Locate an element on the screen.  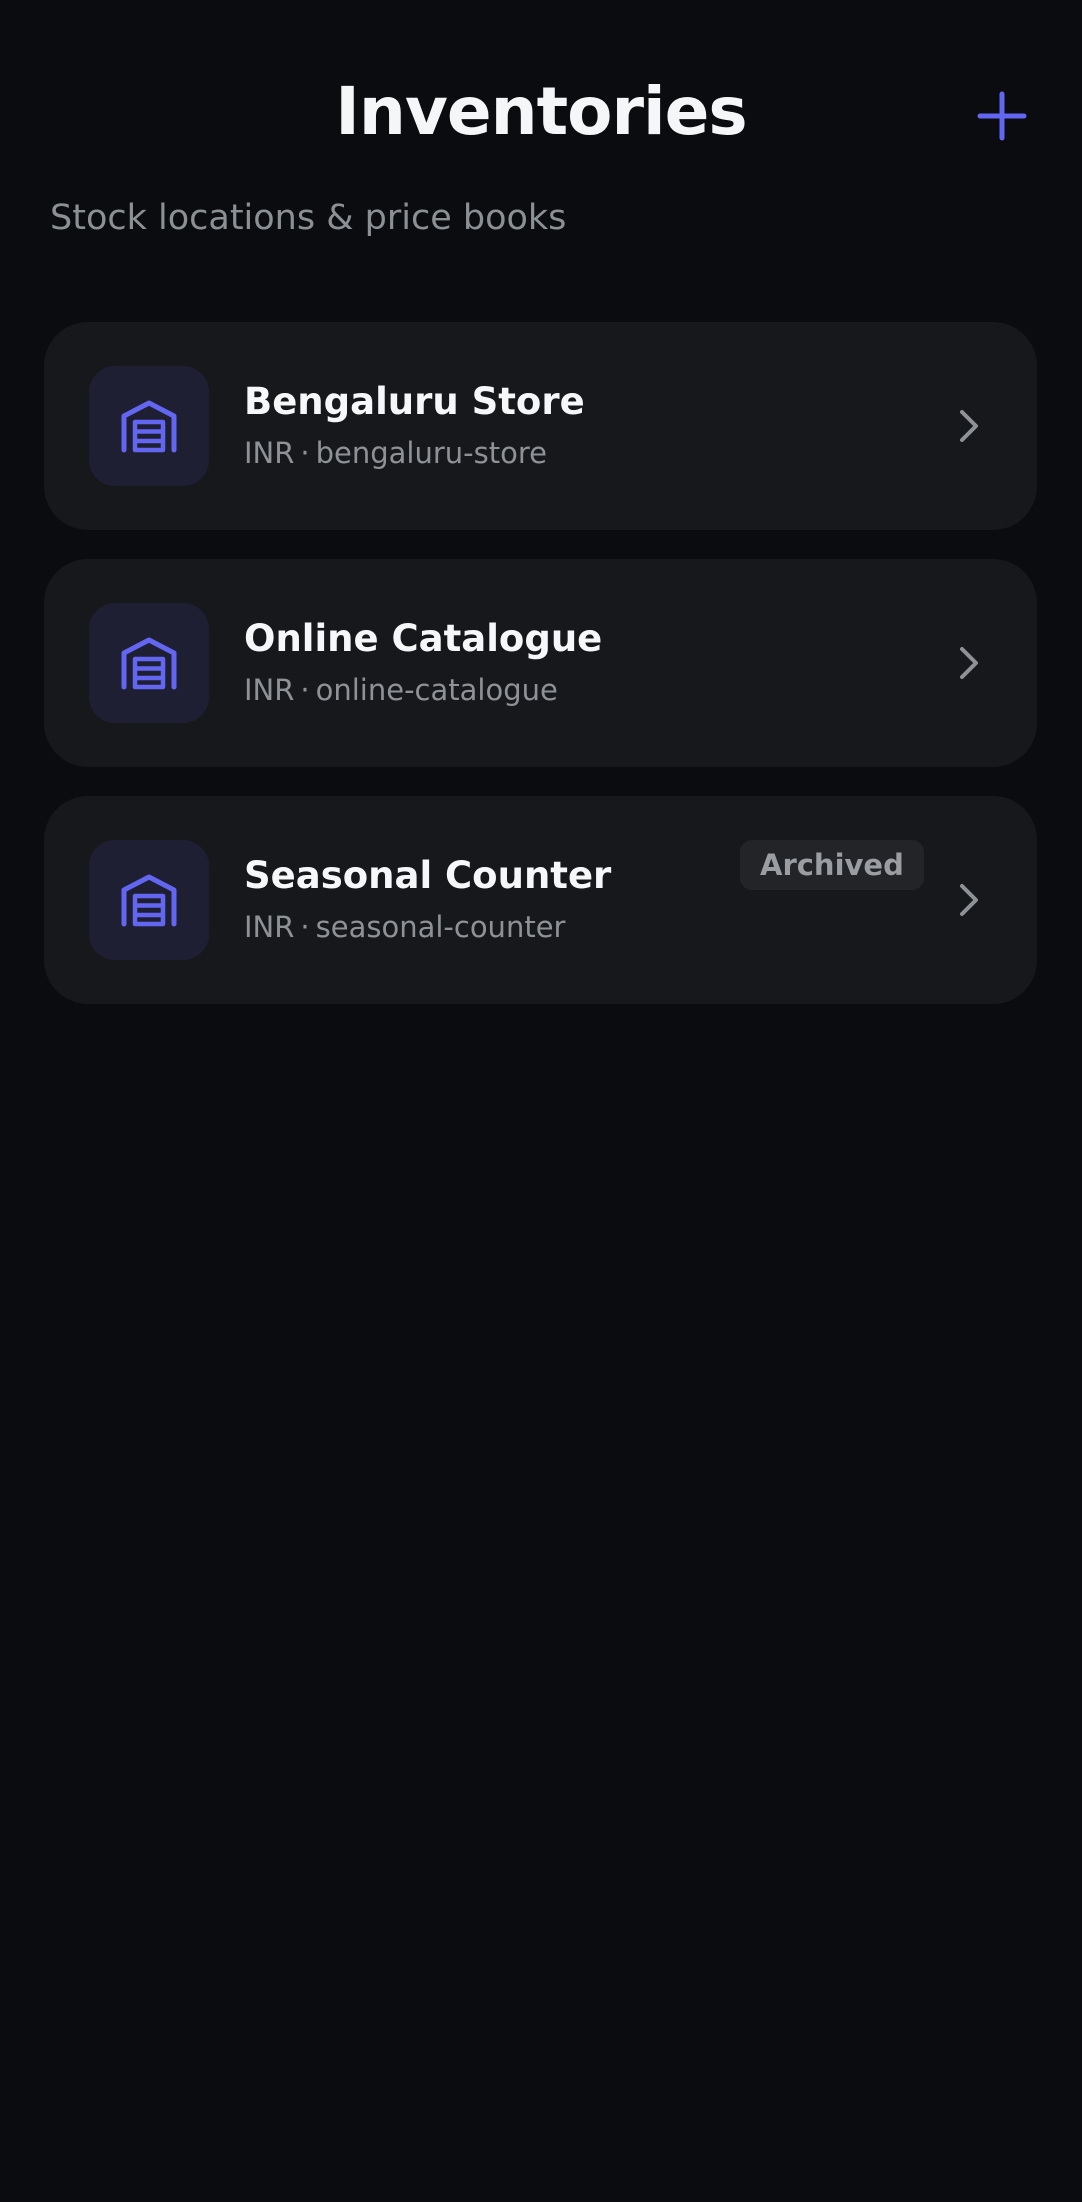
inventory-name: Online Catalogue is located at coordinates (423, 638).